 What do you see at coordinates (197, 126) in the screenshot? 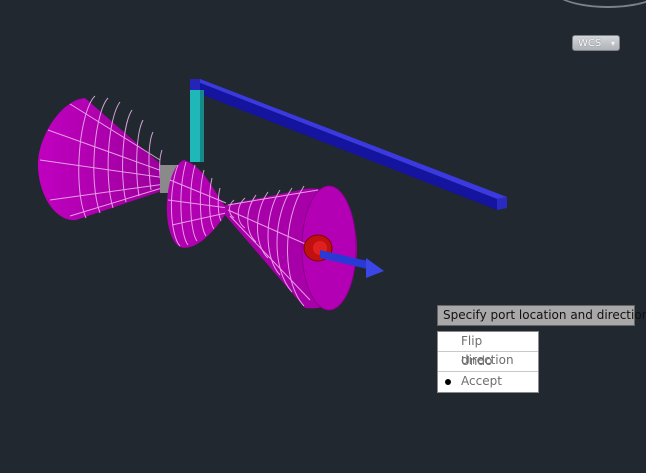
I see `support-post` at bounding box center [197, 126].